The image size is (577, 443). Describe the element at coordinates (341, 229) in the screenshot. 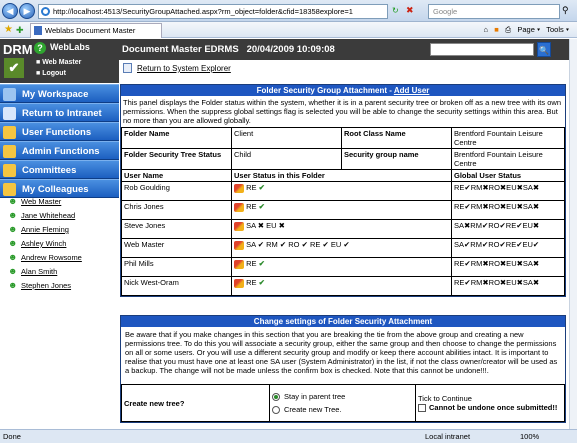

I see `user-folder-status: SA ✖ EU ✖` at that location.